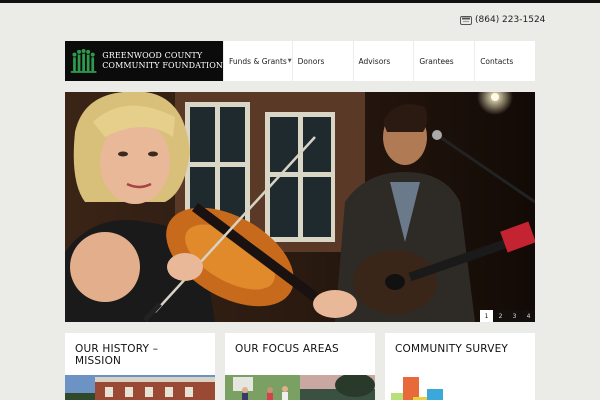 The height and width of the screenshot is (400, 600). I want to click on card-history-mission: OUR HISTORY – MISSION, so click(140, 366).